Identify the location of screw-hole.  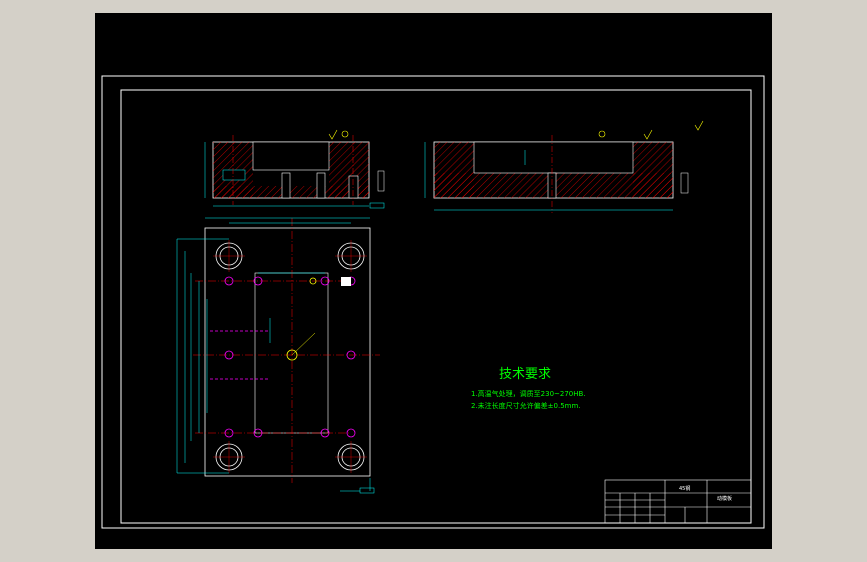
(290, 357).